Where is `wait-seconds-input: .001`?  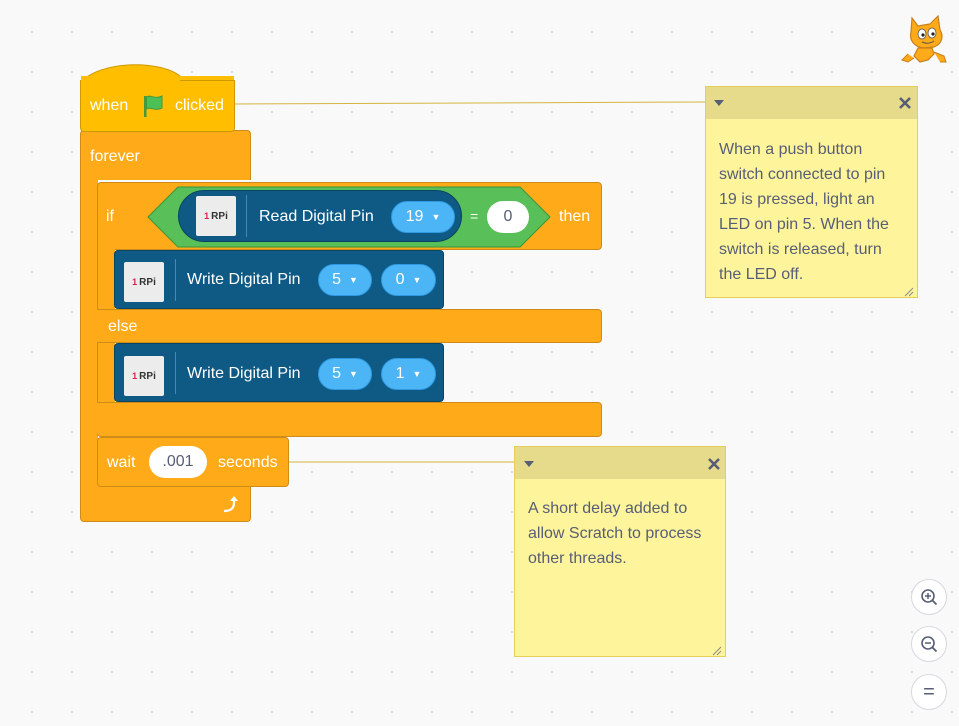 wait-seconds-input: .001 is located at coordinates (178, 462).